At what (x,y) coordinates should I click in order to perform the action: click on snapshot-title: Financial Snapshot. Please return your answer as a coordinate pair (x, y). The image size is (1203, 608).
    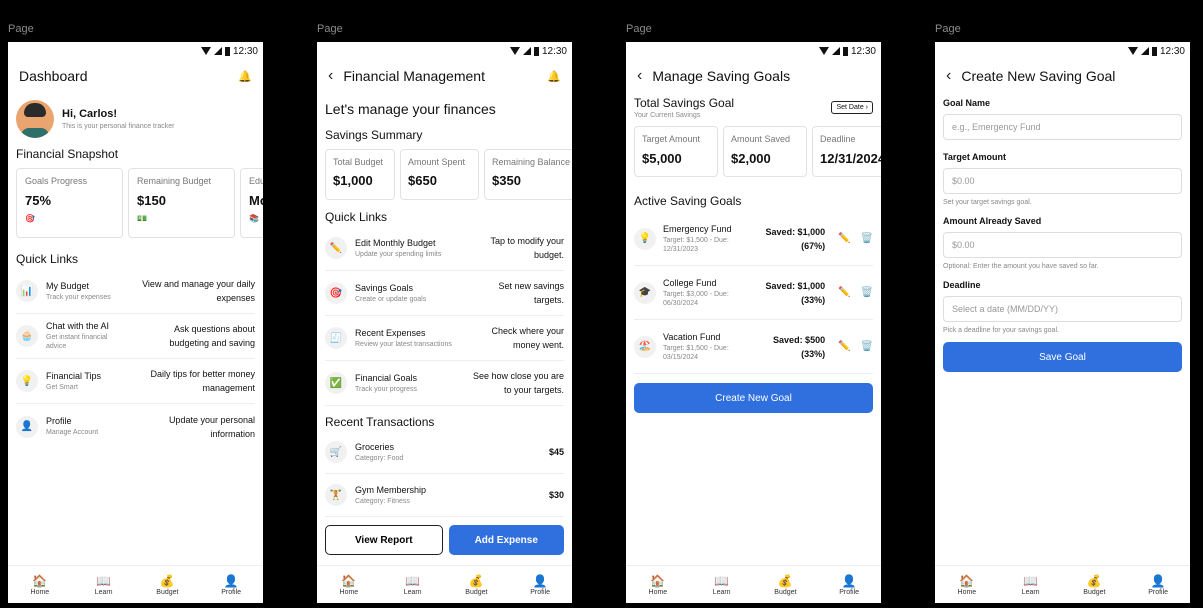
    Looking at the image, I should click on (67, 154).